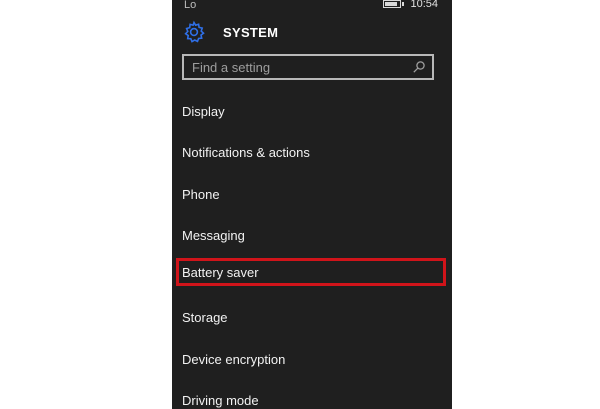 This screenshot has height=409, width=600. I want to click on status-time: 10:54, so click(424, 5).